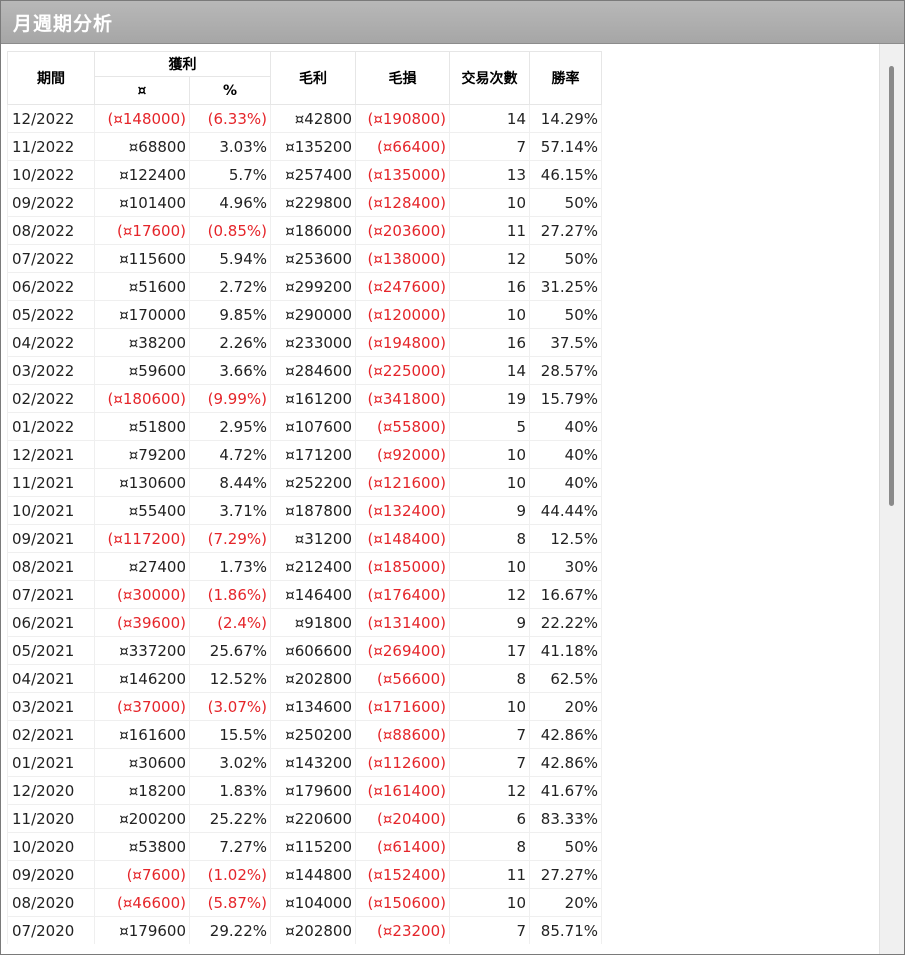  What do you see at coordinates (230, 258) in the screenshot?
I see `cell-profit-percent: 5.94%` at bounding box center [230, 258].